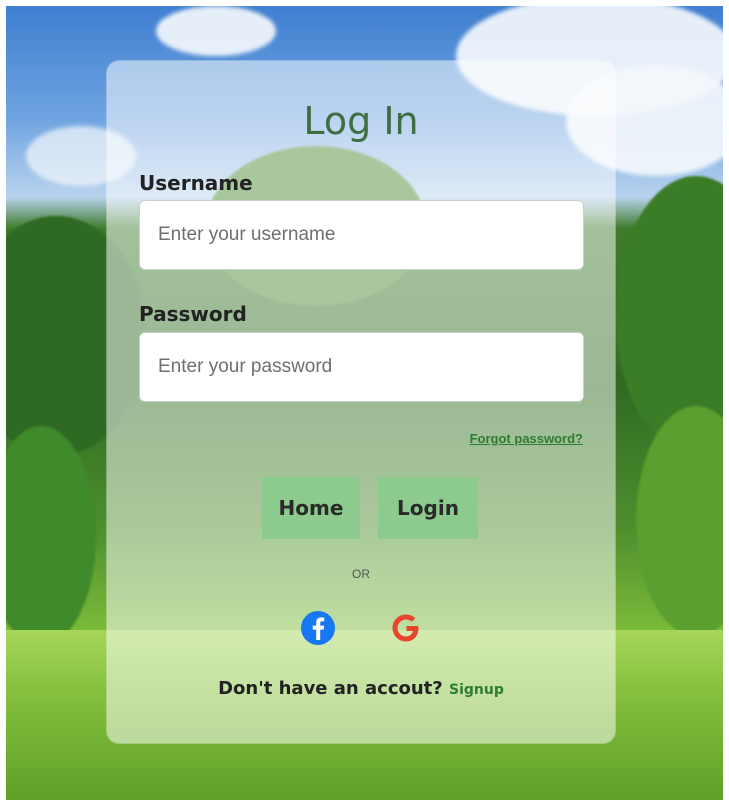 This screenshot has height=806, width=729. What do you see at coordinates (330, 688) in the screenshot?
I see `signup-prompt-text: Don't have an accout?` at bounding box center [330, 688].